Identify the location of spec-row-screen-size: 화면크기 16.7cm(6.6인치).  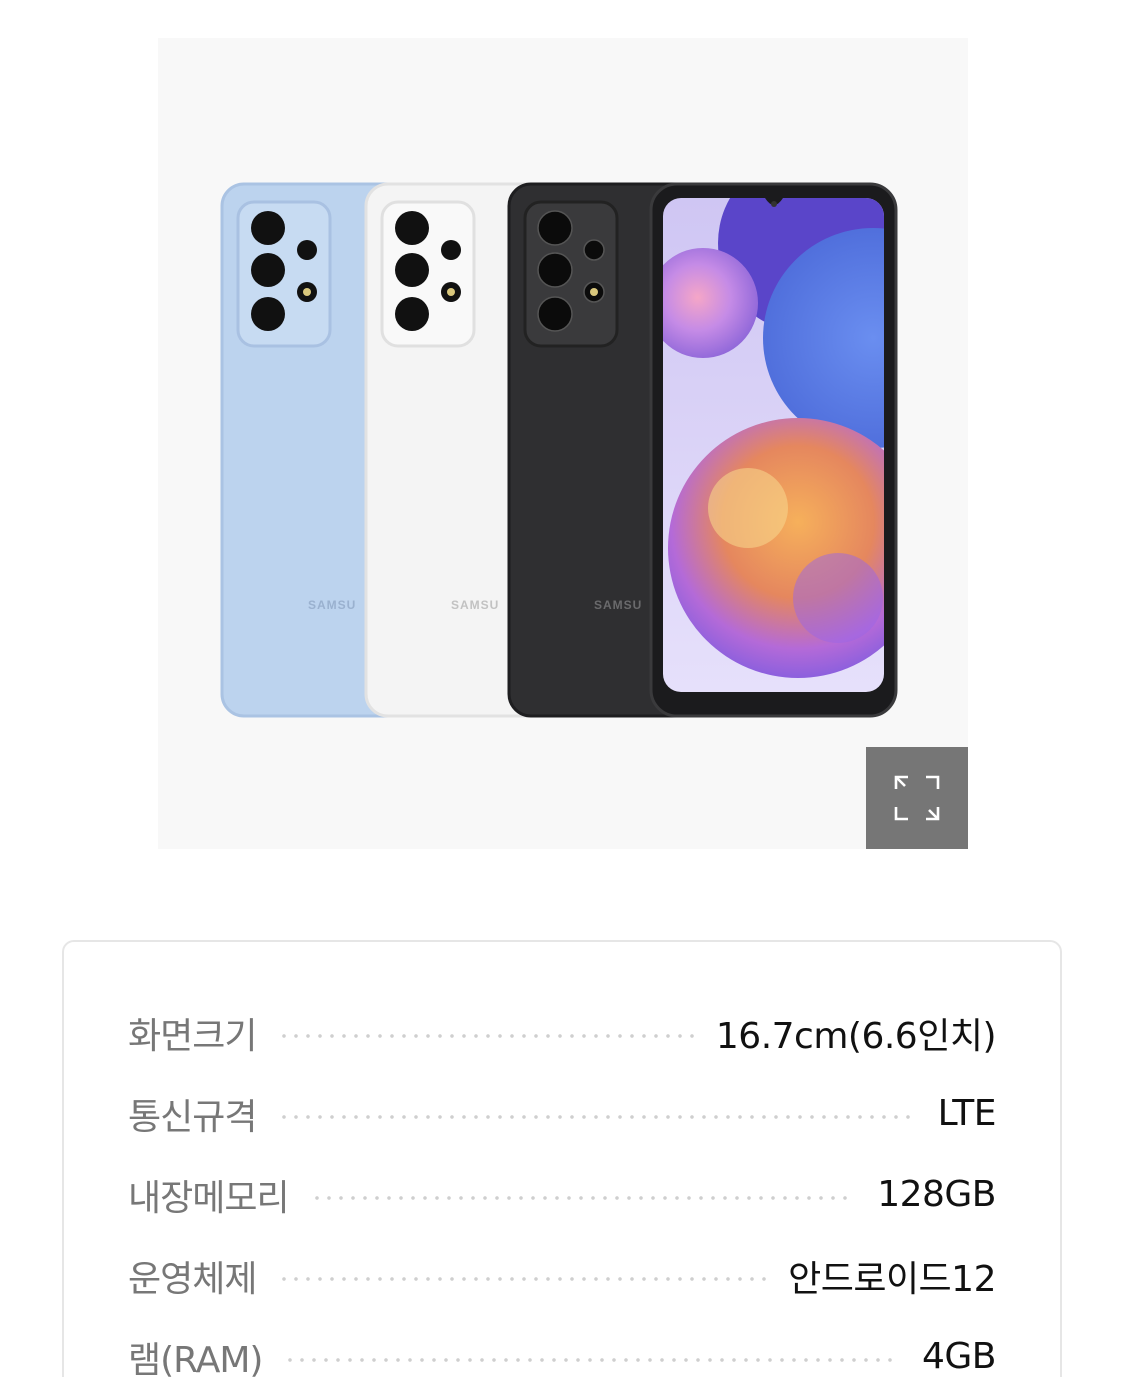
(562, 1032).